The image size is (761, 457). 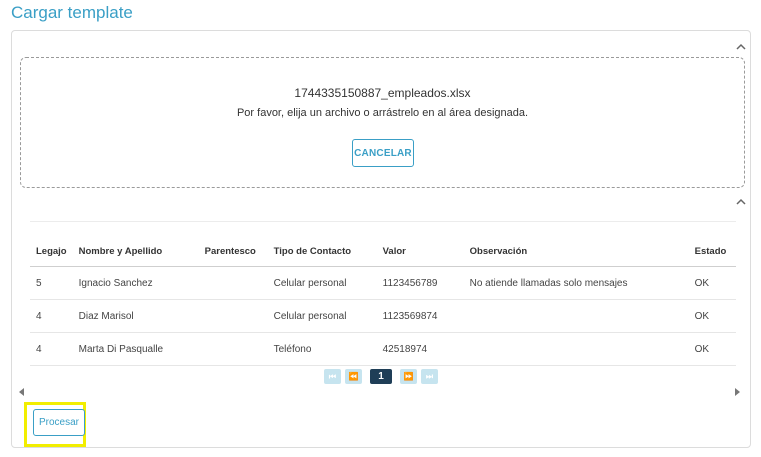 I want to click on horizontal-scrollbar, so click(x=381, y=392).